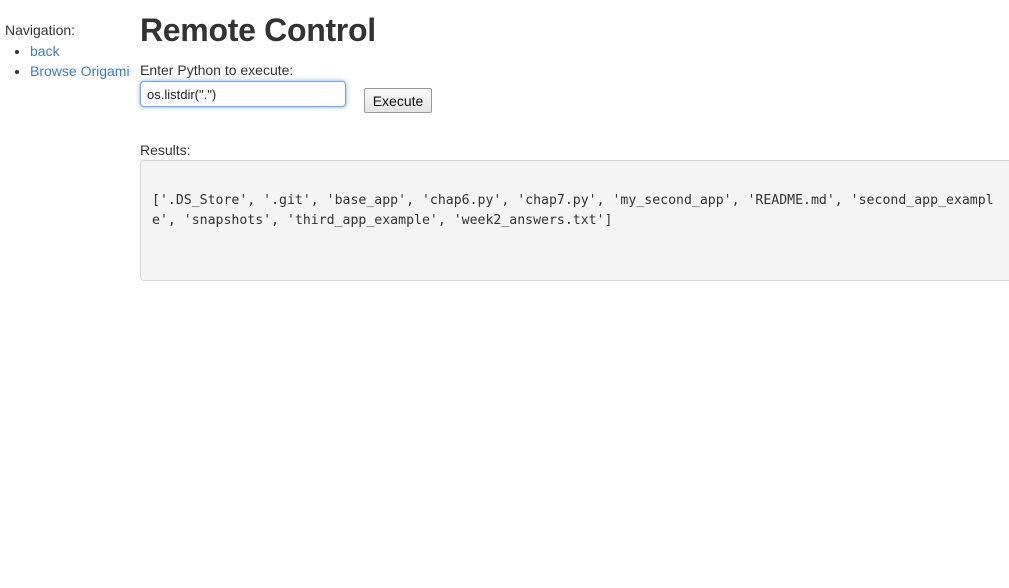  What do you see at coordinates (398, 100) in the screenshot?
I see `execute-button: Execute` at bounding box center [398, 100].